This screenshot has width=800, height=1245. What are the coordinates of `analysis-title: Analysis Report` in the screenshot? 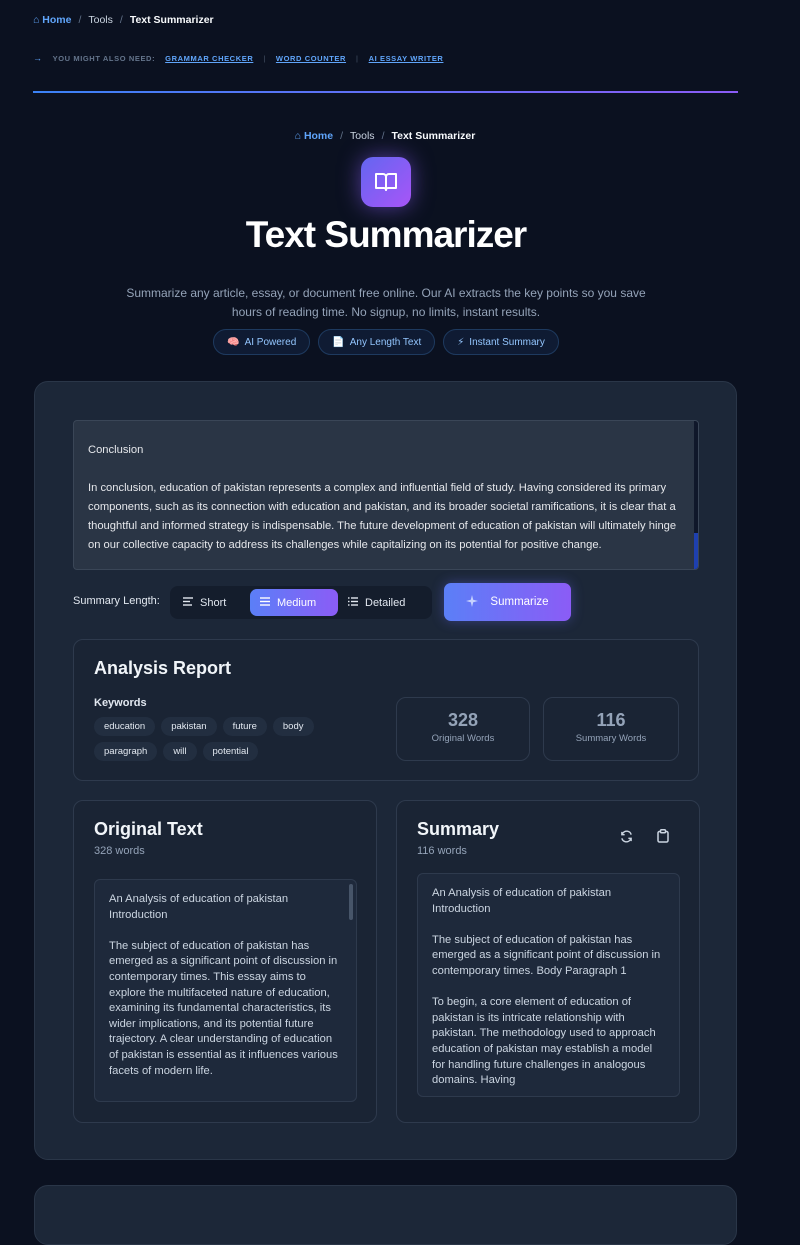 It's located at (163, 668).